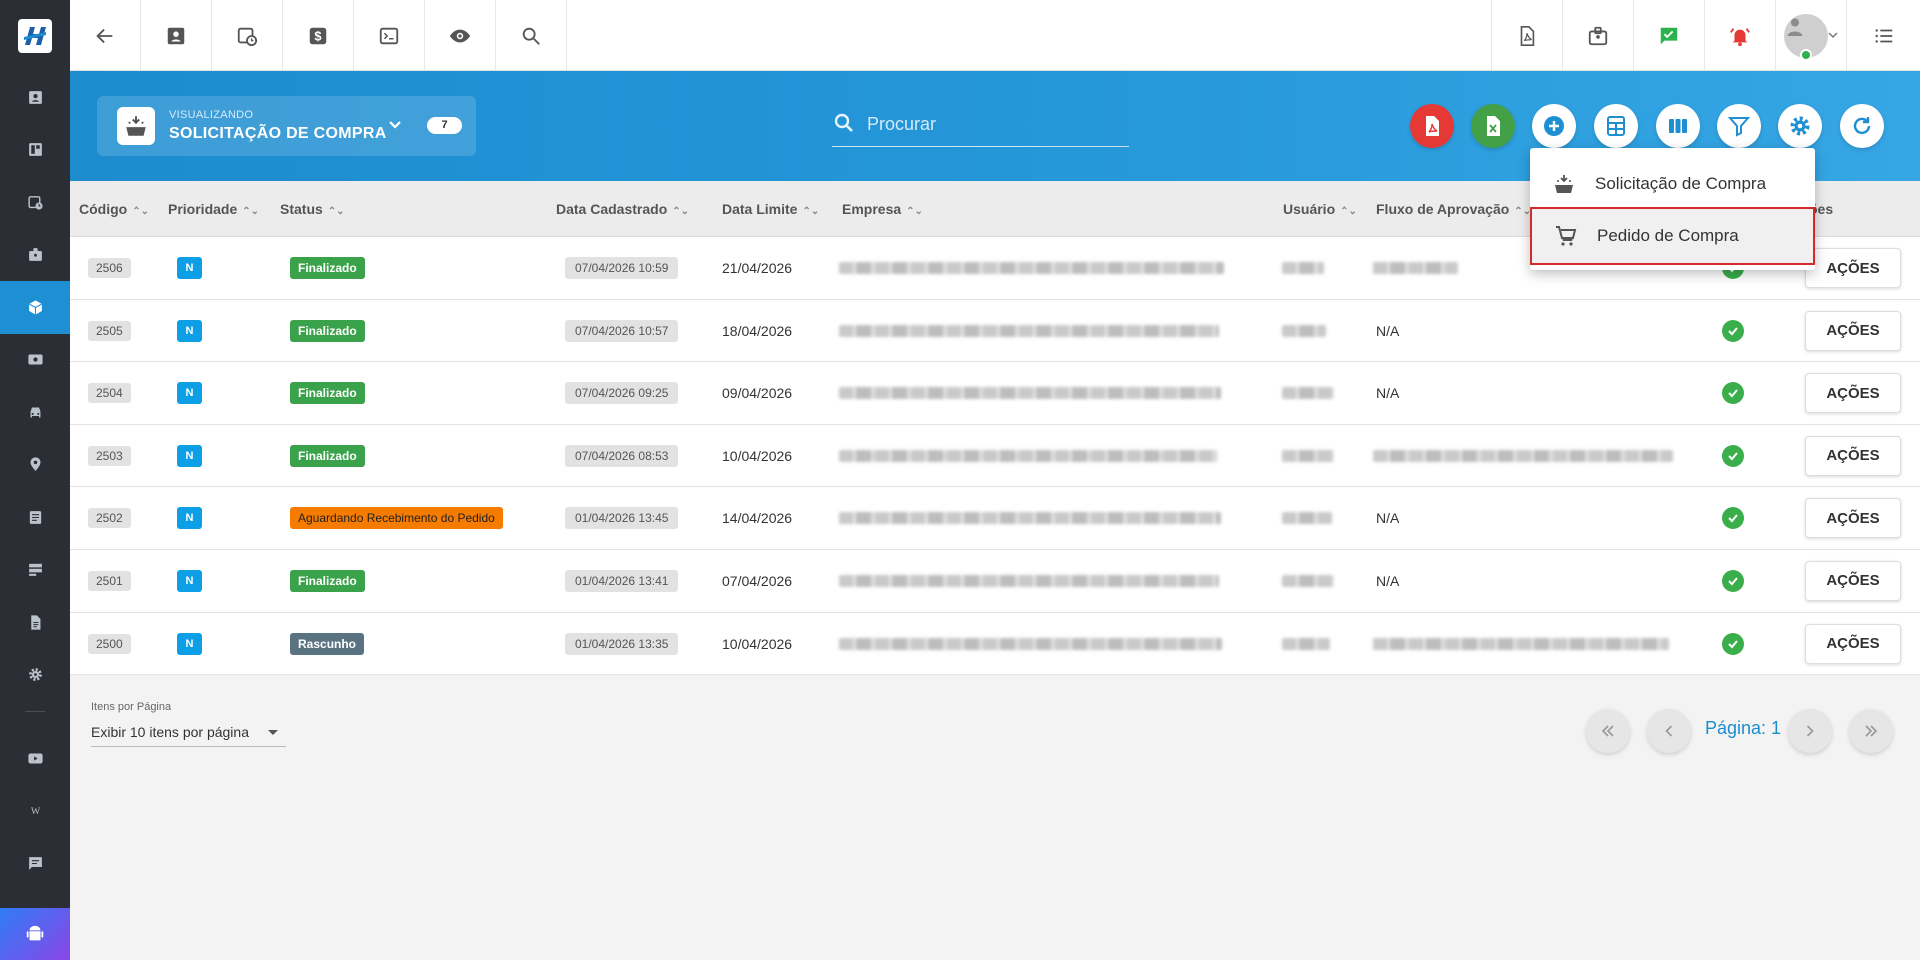  Describe the element at coordinates (1668, 35) in the screenshot. I see `tasks-button` at that location.